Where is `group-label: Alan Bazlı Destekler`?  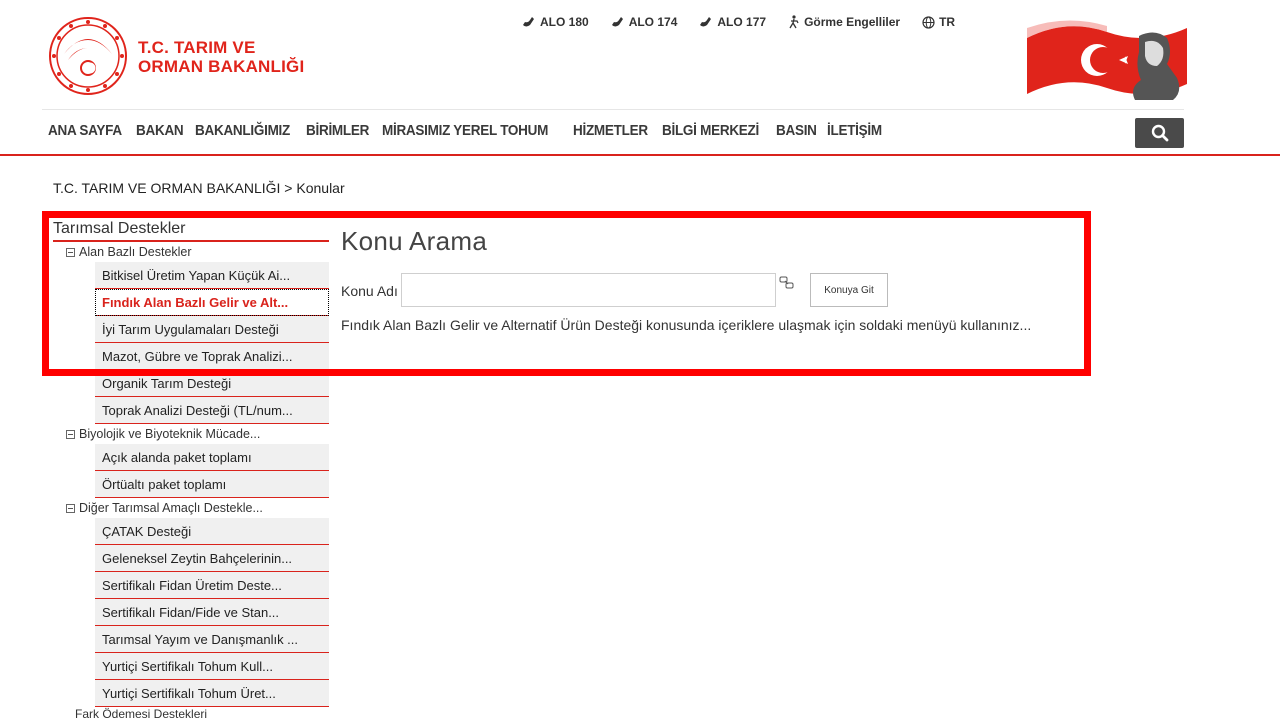 group-label: Alan Bazlı Destekler is located at coordinates (135, 252).